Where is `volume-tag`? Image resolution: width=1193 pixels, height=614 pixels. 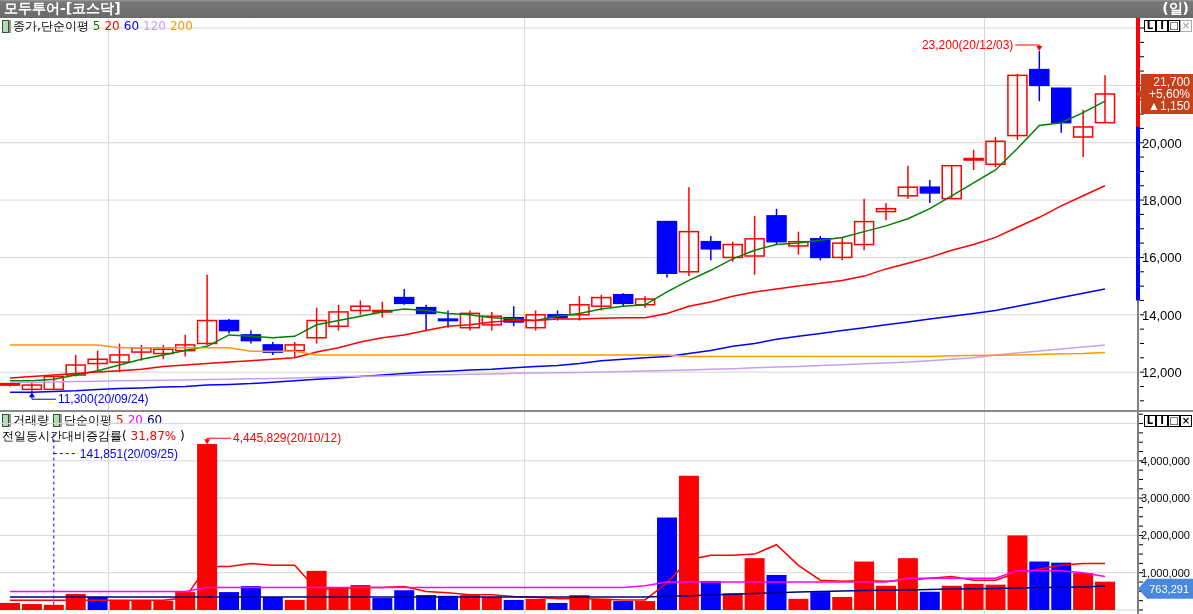
volume-tag is located at coordinates (1165, 588).